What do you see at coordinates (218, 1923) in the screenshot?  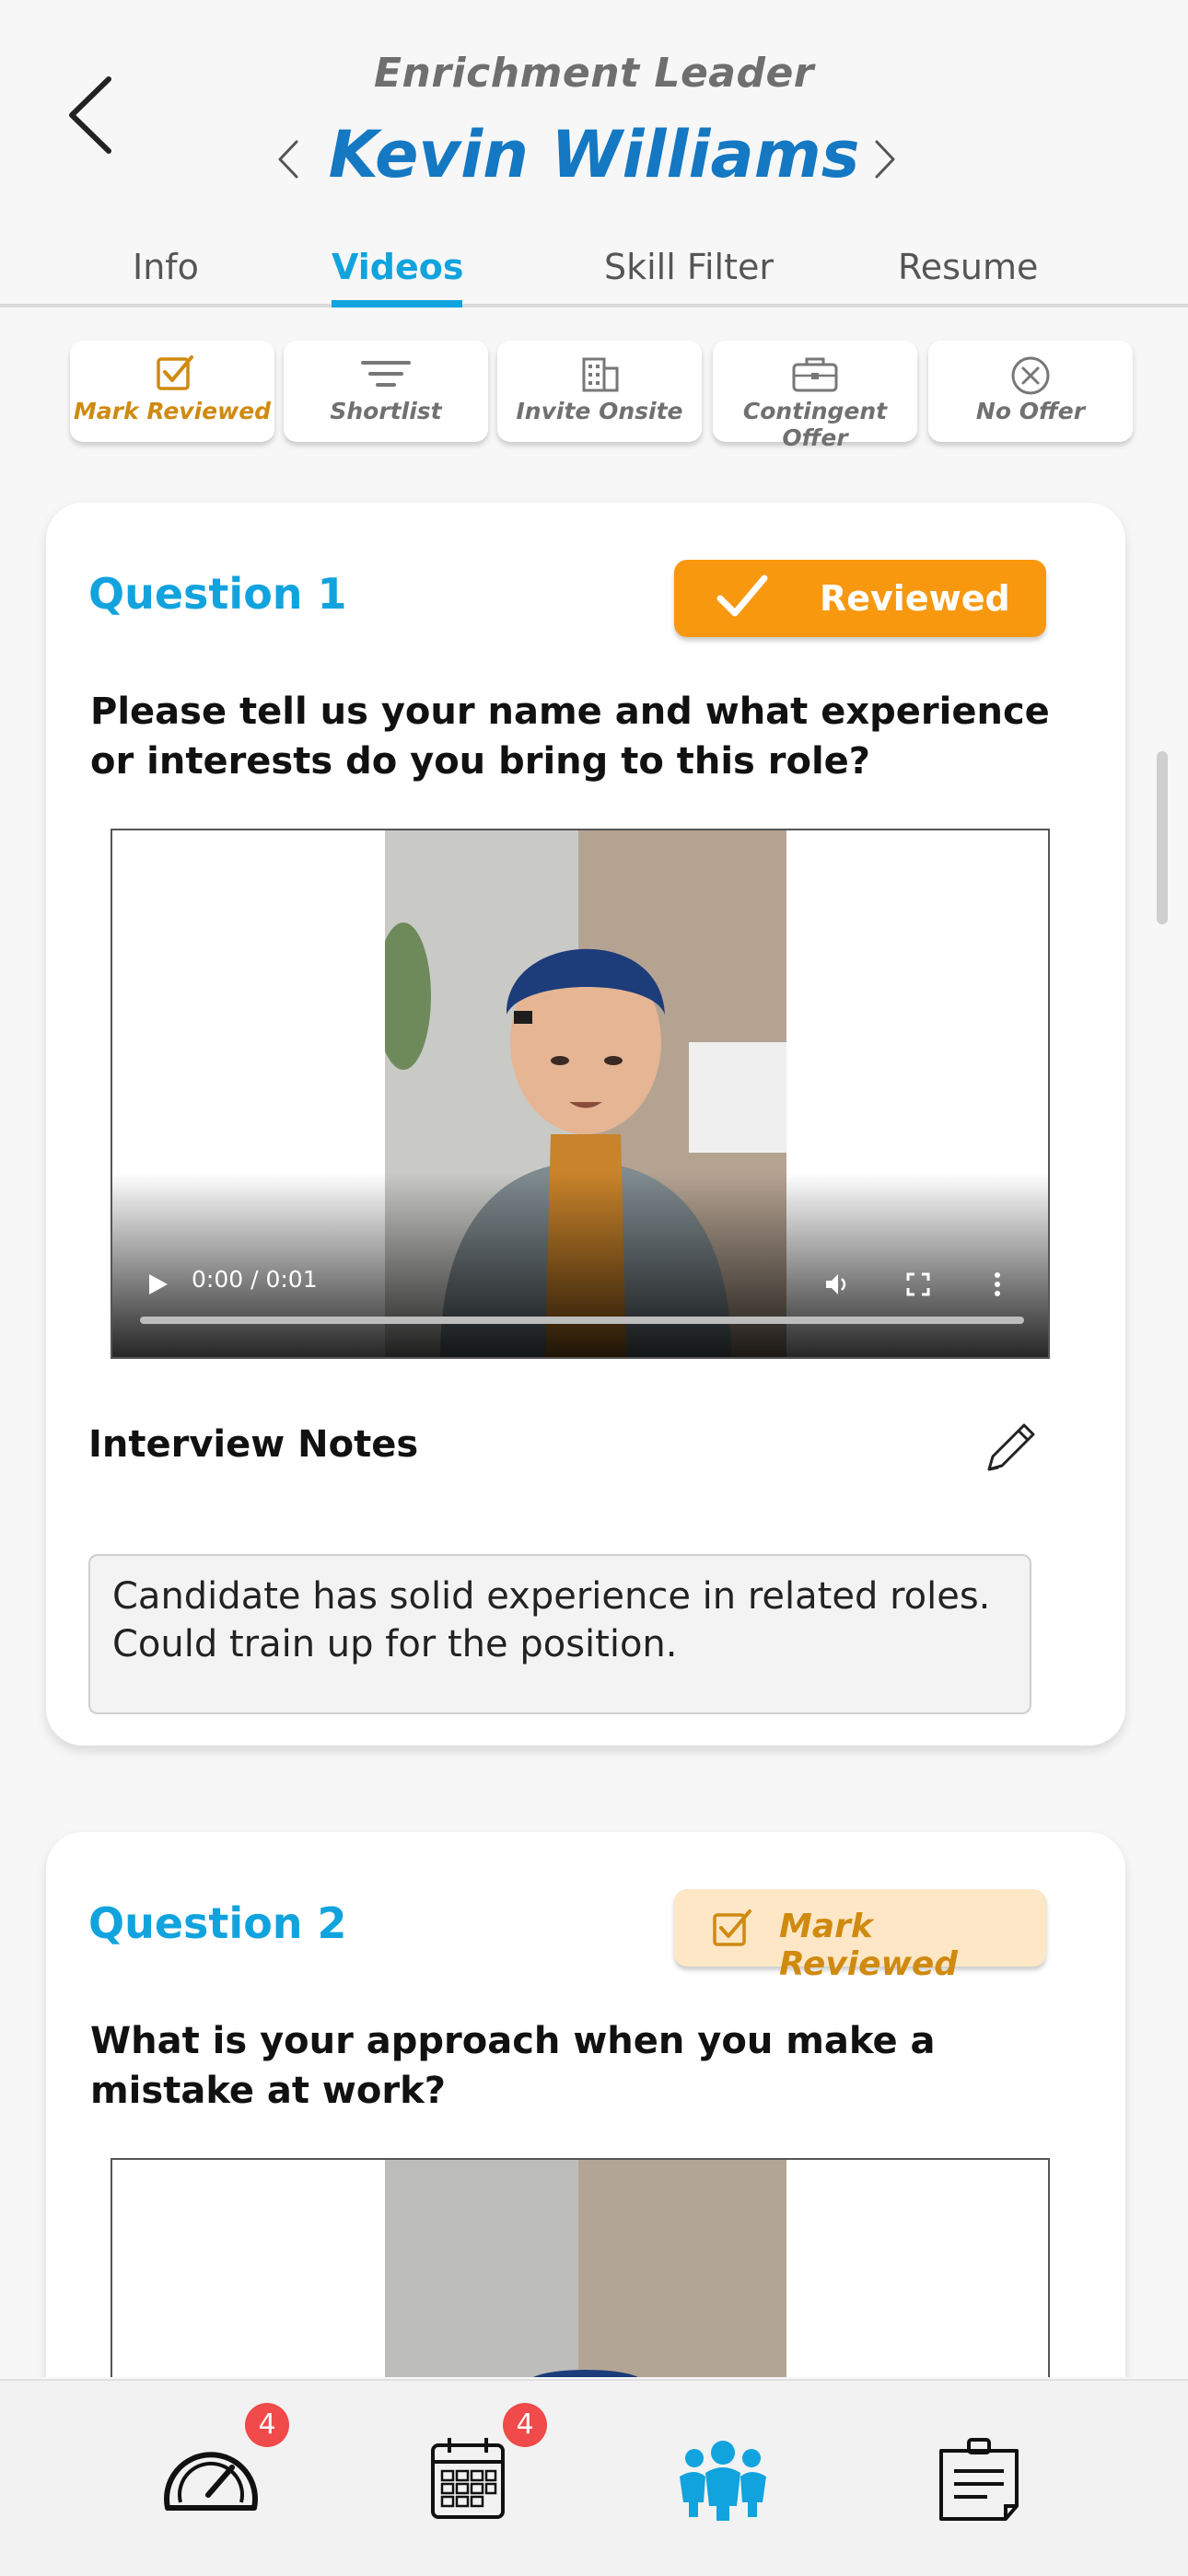 I see `question-title: Question 2` at bounding box center [218, 1923].